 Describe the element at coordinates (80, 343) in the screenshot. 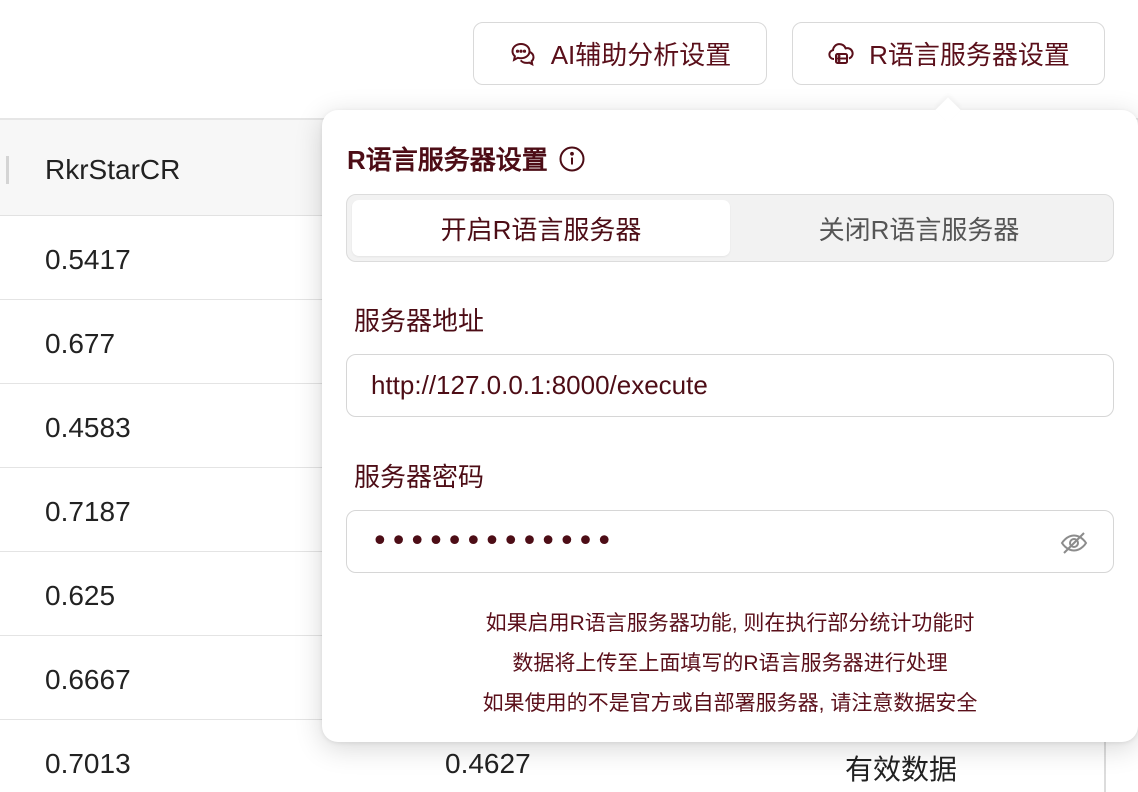

I see `table-cell: 0.677` at that location.